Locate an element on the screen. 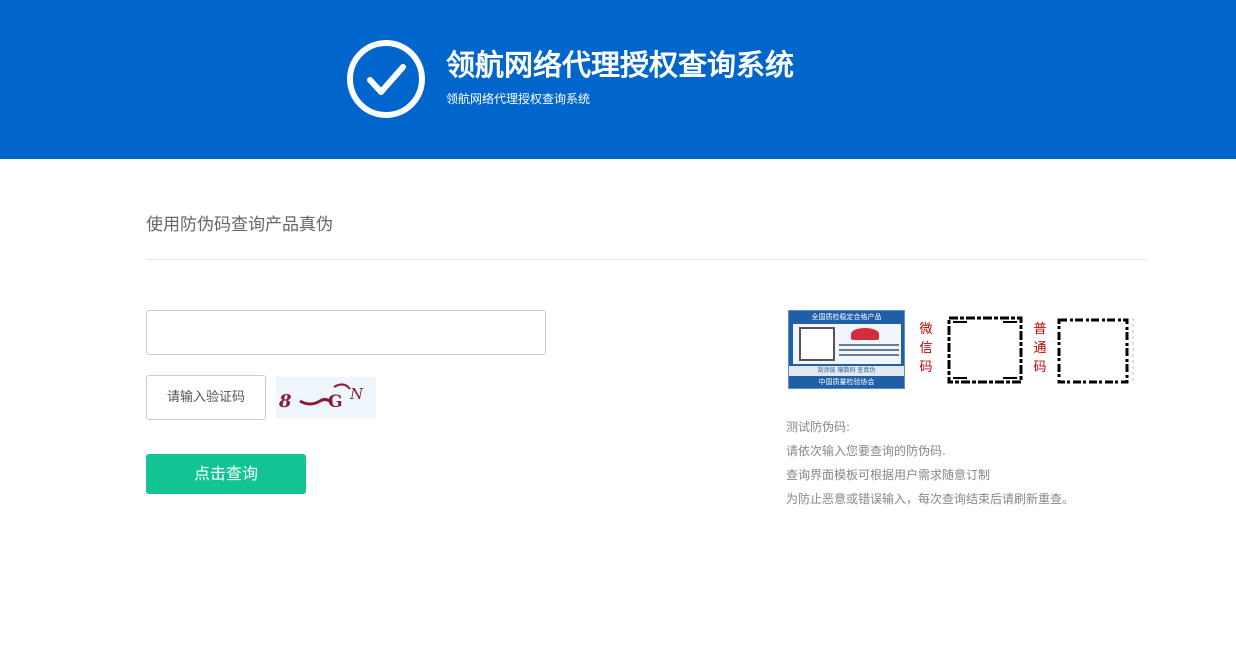  section-divider is located at coordinates (646, 259).